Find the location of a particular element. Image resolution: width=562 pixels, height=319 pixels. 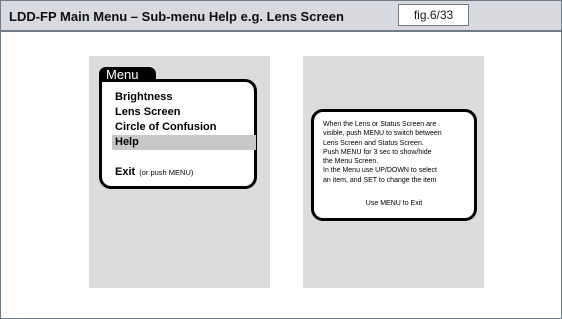

help-line: an item, and SET to change the item is located at coordinates (380, 180).